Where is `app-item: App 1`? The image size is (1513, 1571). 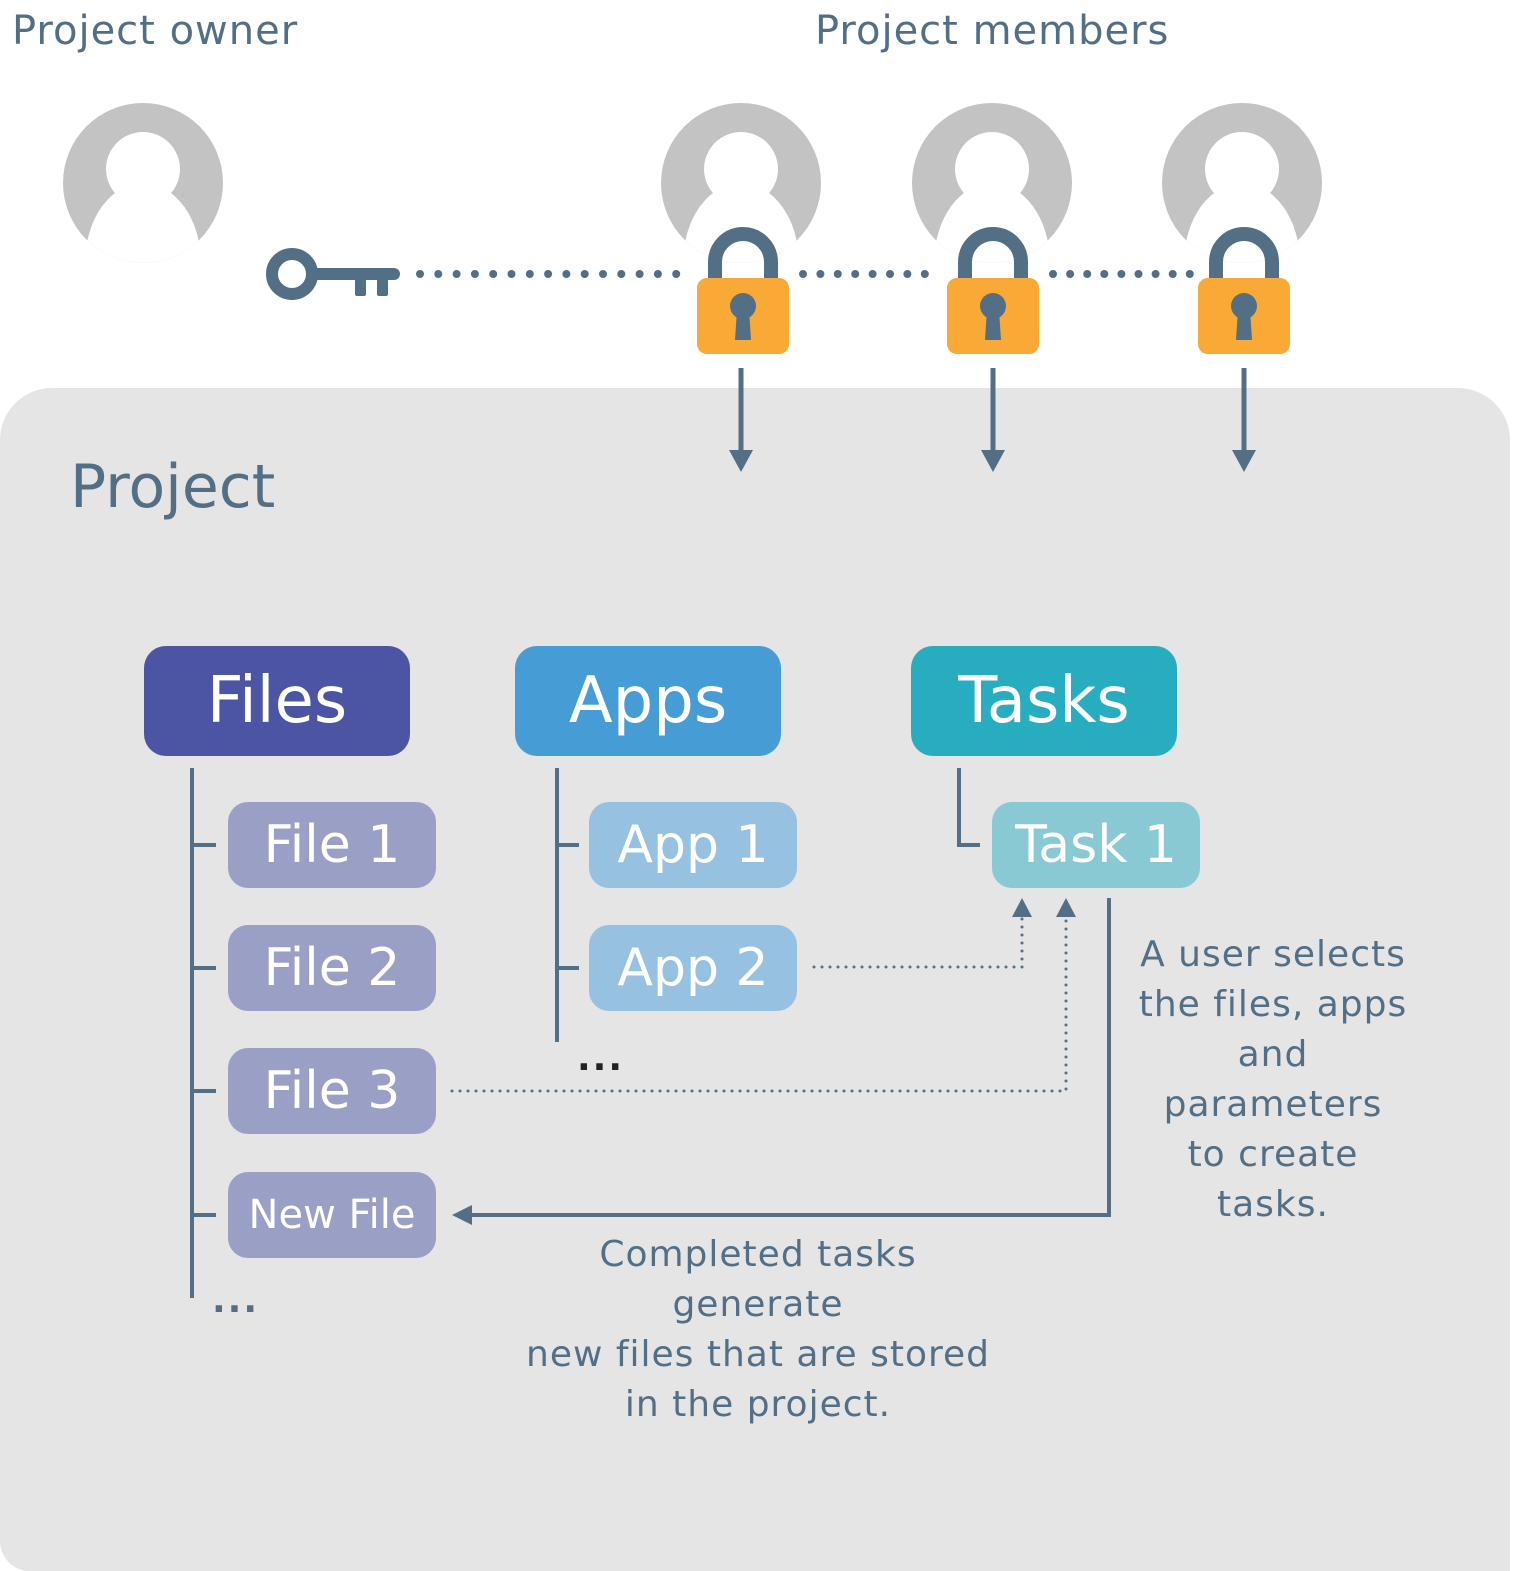 app-item: App 1 is located at coordinates (693, 845).